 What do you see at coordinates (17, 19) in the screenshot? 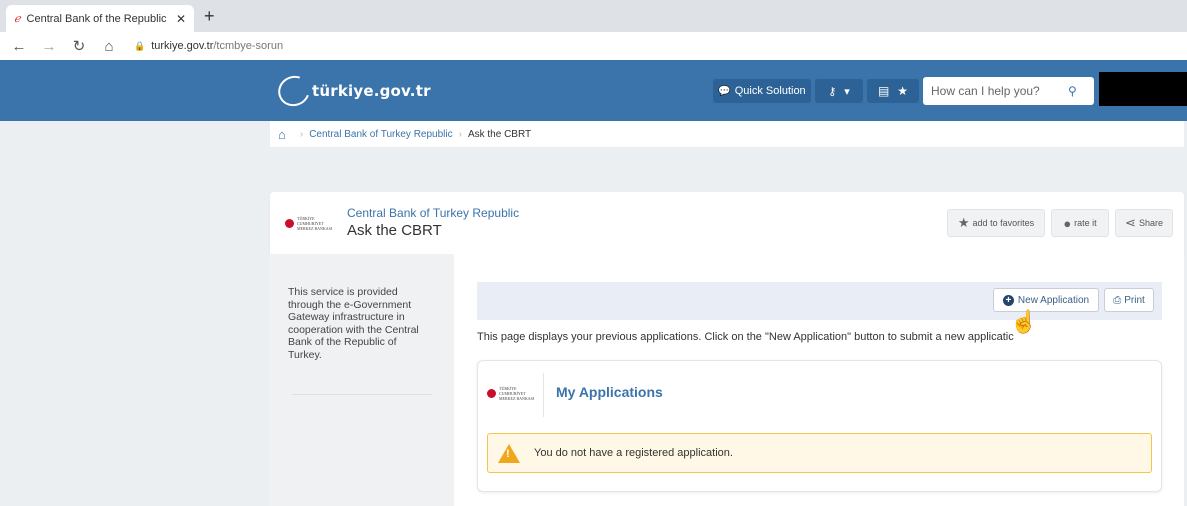
I see `site-favicon-icon: ℯ` at bounding box center [17, 19].